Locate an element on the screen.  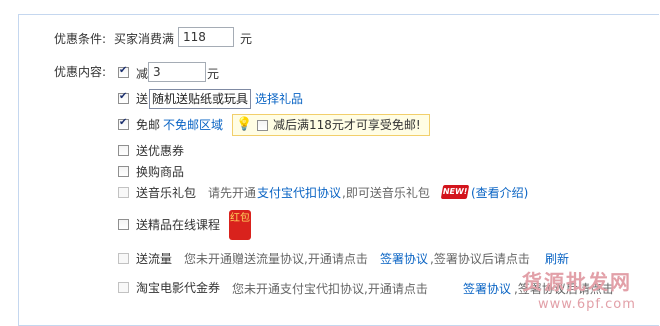
condition-label: 优惠条件: is located at coordinates (80, 39).